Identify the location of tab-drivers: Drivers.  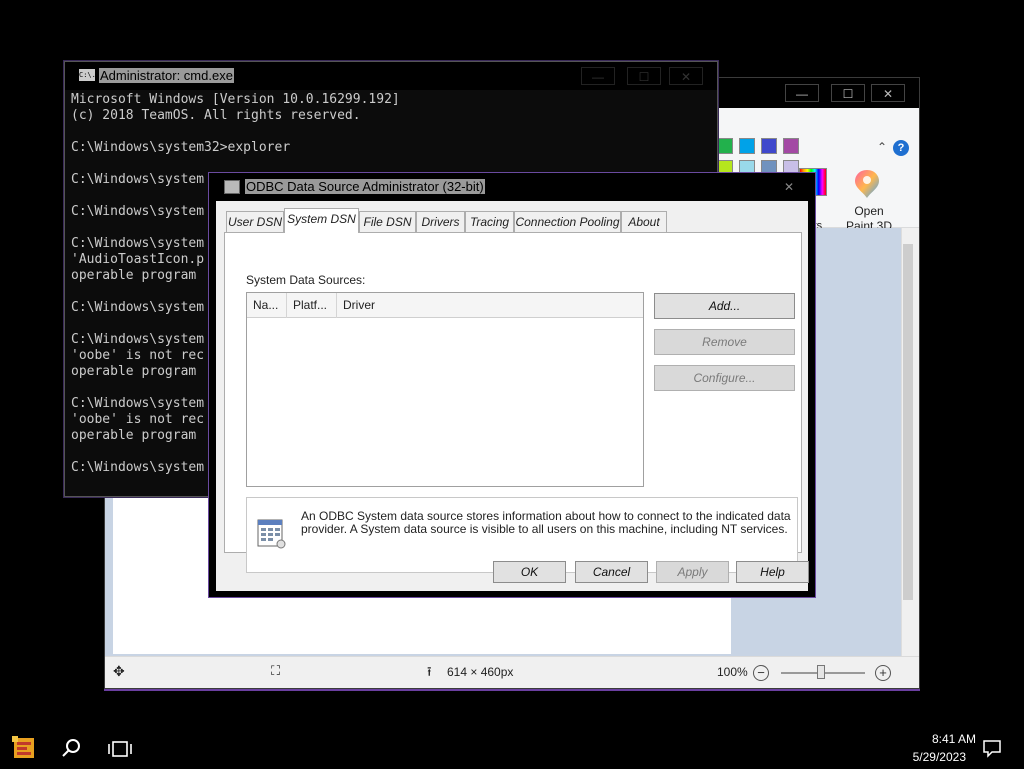
(440, 221).